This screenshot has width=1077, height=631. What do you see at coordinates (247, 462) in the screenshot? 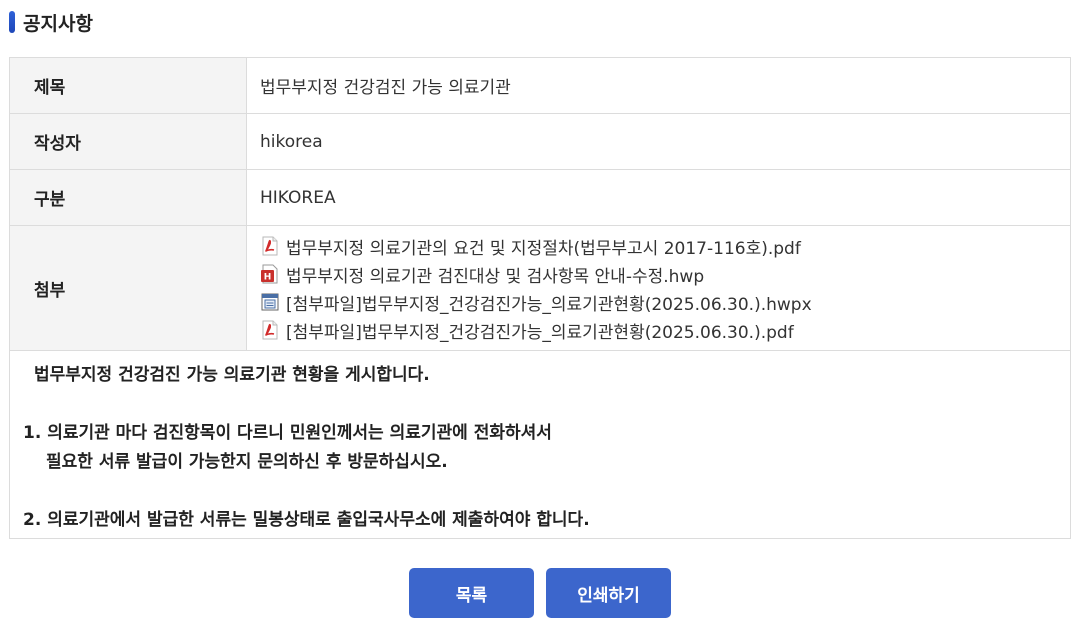
I see `content-line: 필요한 서류 발급이 가능한지 문의하신 후 방문하십시오.` at bounding box center [247, 462].